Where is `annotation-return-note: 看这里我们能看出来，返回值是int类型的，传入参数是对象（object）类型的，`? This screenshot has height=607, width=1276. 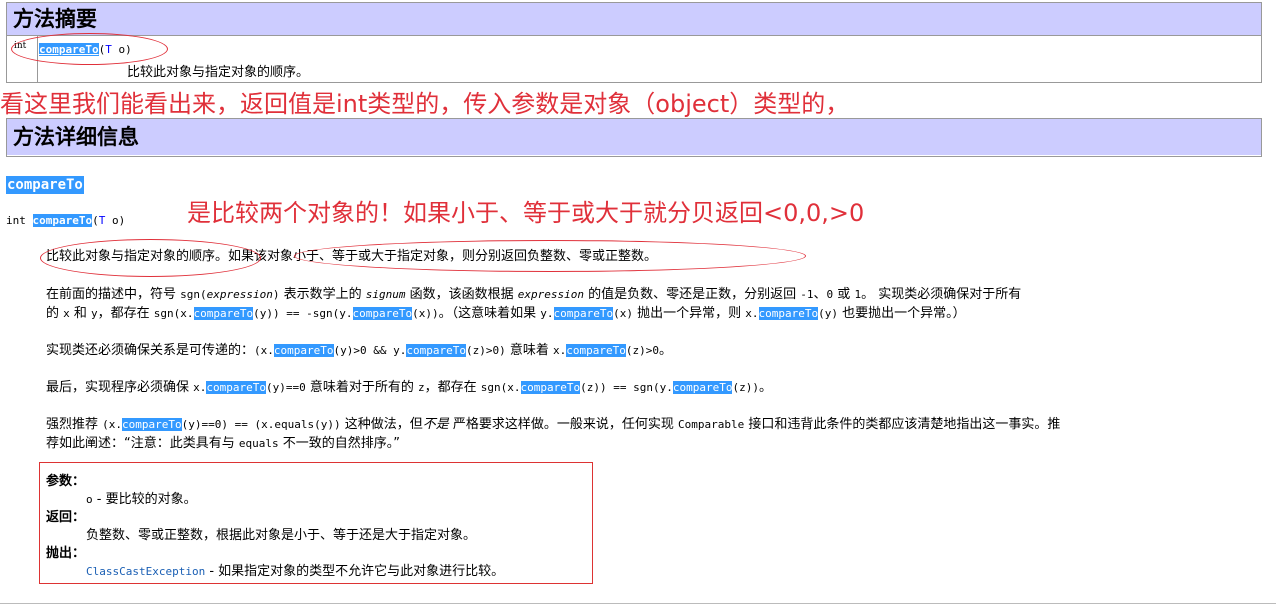 annotation-return-note: 看这里我们能看出来，返回值是int类型的，传入参数是对象（object）类型的， is located at coordinates (425, 104).